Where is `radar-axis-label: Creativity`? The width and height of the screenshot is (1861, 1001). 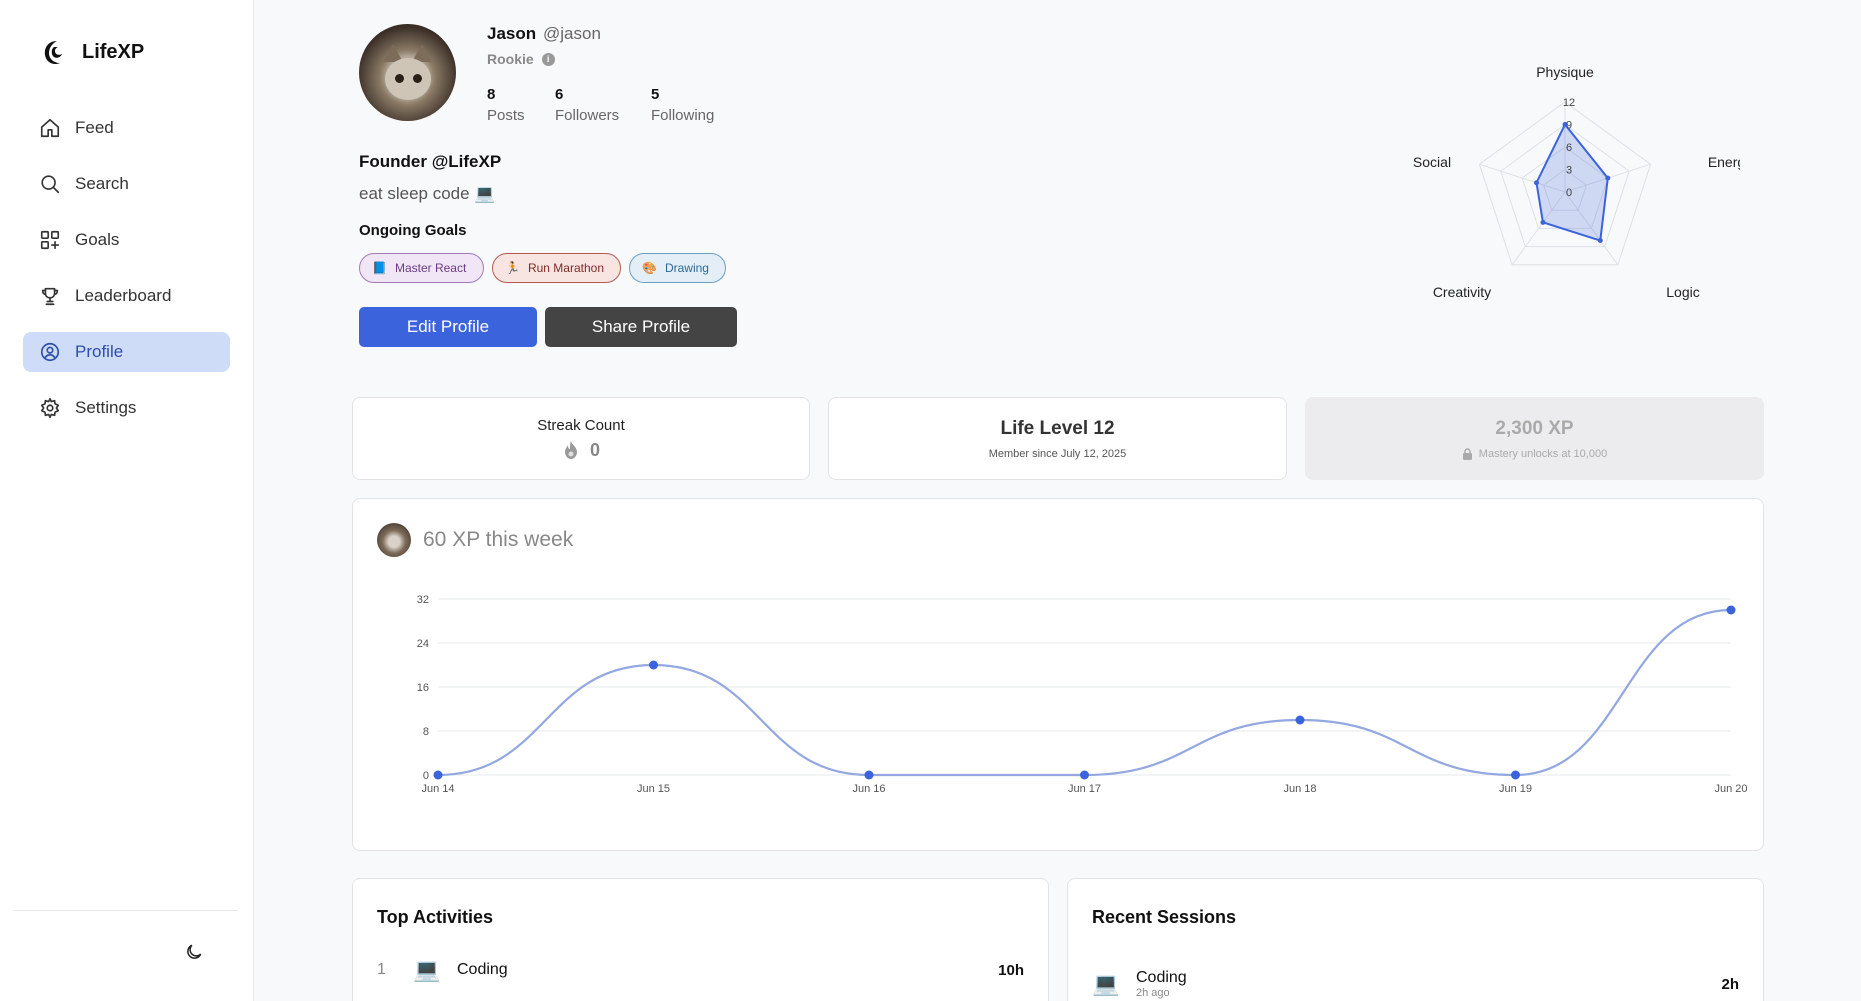 radar-axis-label: Creativity is located at coordinates (1462, 292).